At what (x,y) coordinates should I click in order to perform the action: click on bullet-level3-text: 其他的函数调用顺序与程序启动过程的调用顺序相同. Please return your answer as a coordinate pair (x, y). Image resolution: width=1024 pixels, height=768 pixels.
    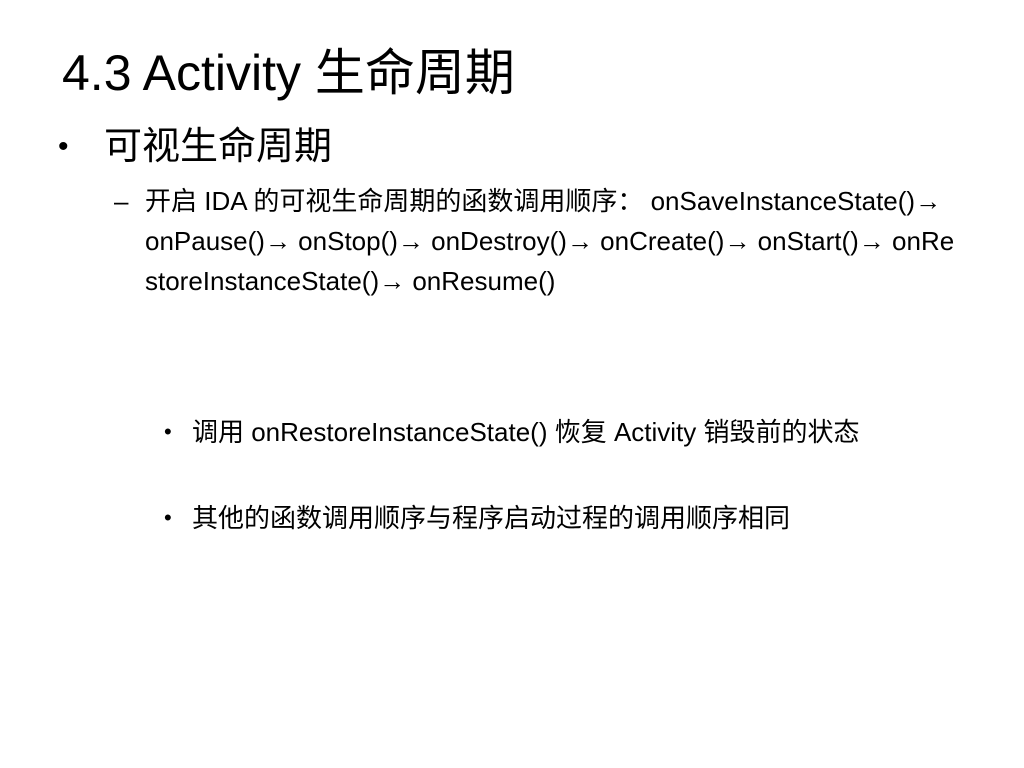
    Looking at the image, I should click on (491, 518).